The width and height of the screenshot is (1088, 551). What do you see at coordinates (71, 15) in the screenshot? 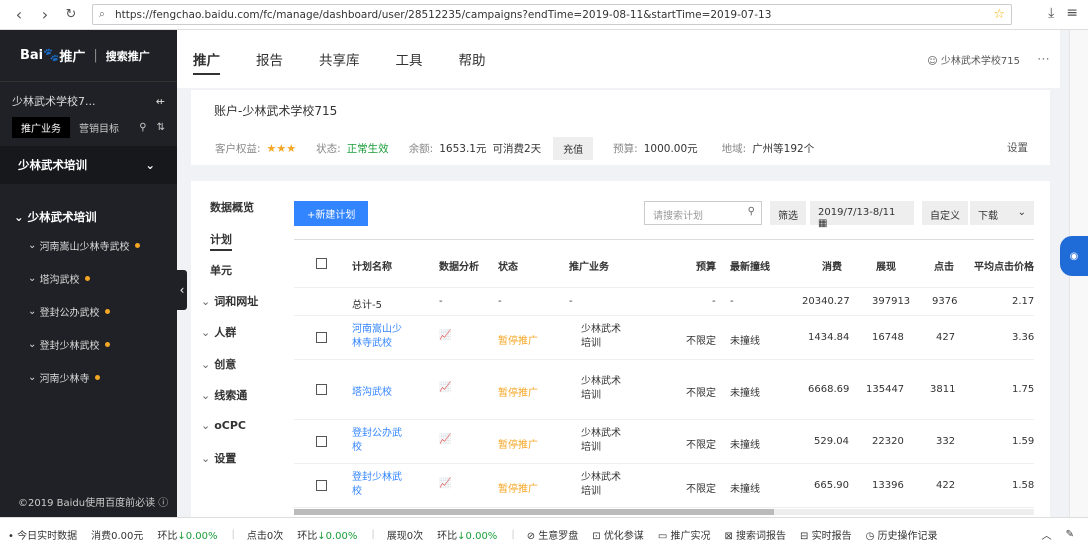
I see `reload-icon: ↻` at bounding box center [71, 15].